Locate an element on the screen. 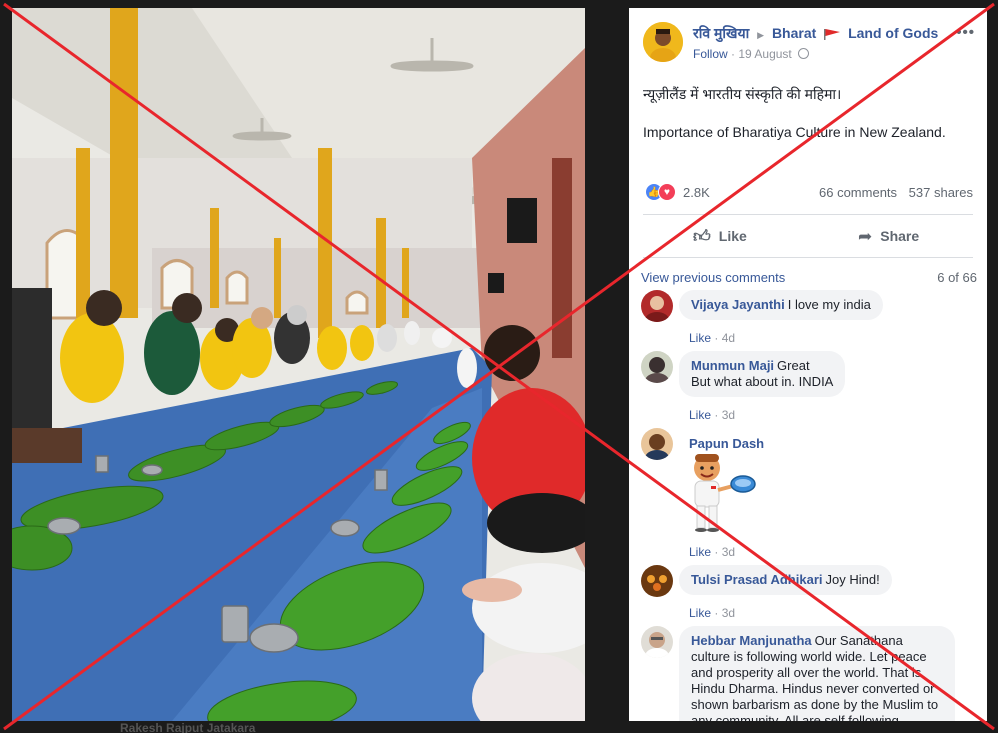  commenter-name: Papun Dash is located at coordinates (726, 443).